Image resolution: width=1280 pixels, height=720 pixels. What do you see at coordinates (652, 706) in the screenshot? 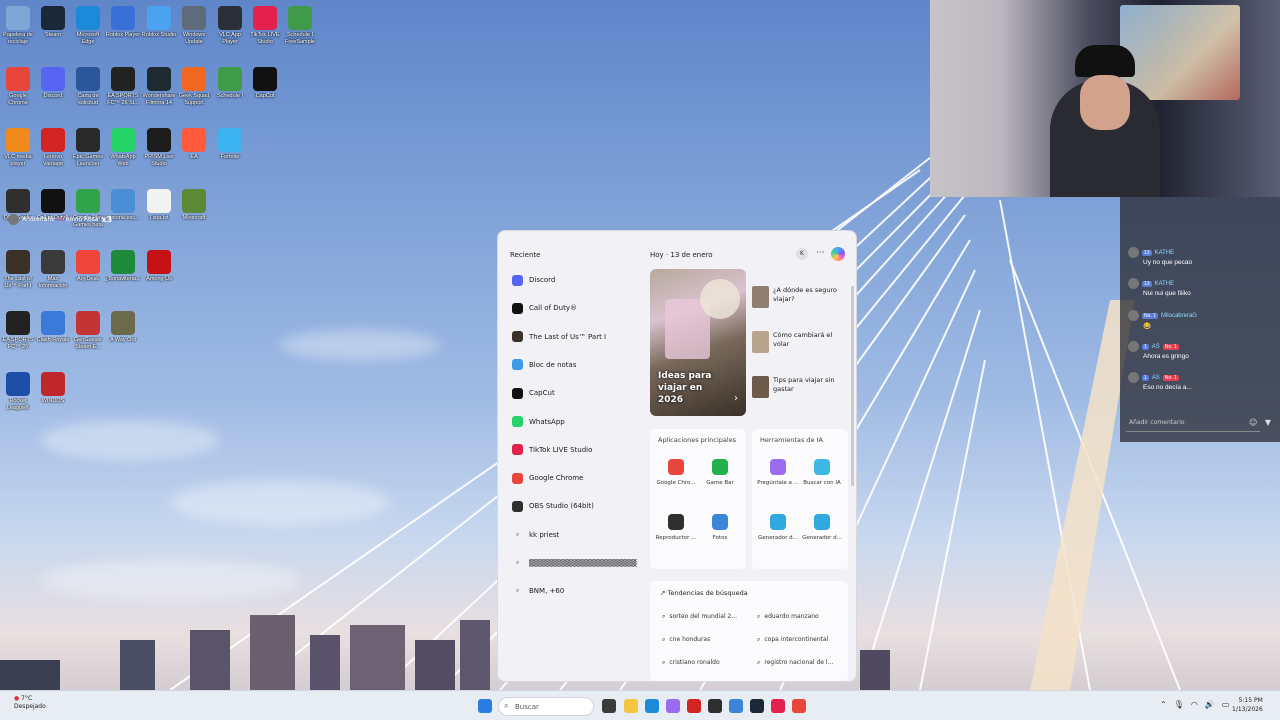
I see `edge-icon` at bounding box center [652, 706].